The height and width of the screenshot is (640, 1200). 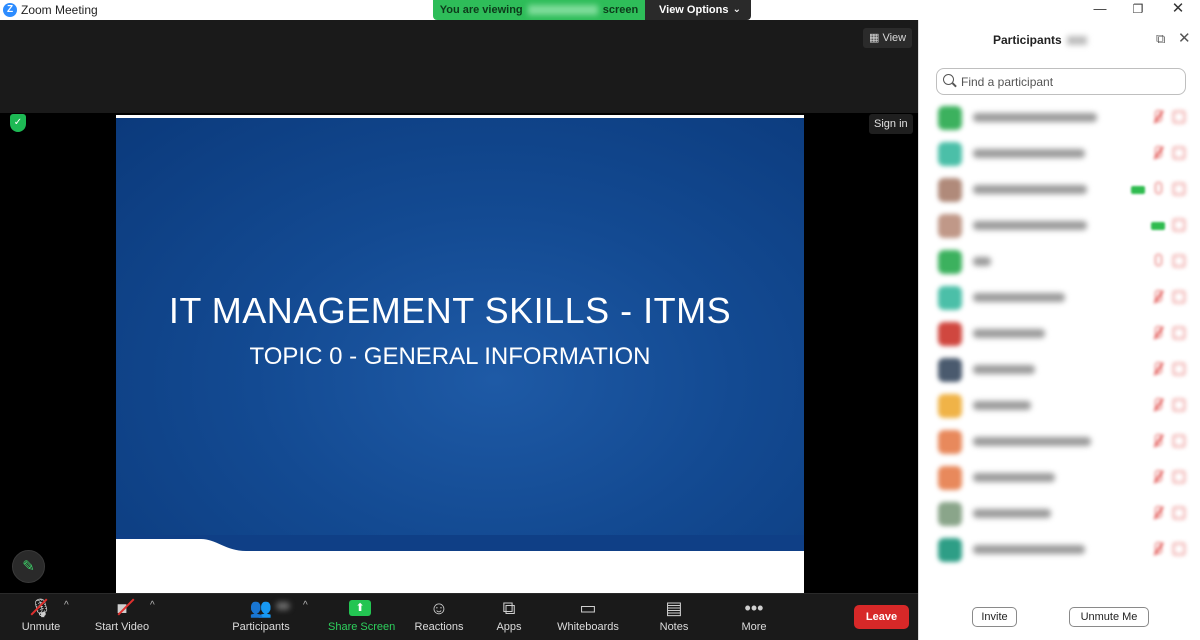 I want to click on panel-title-text: Participants, so click(x=1027, y=40).